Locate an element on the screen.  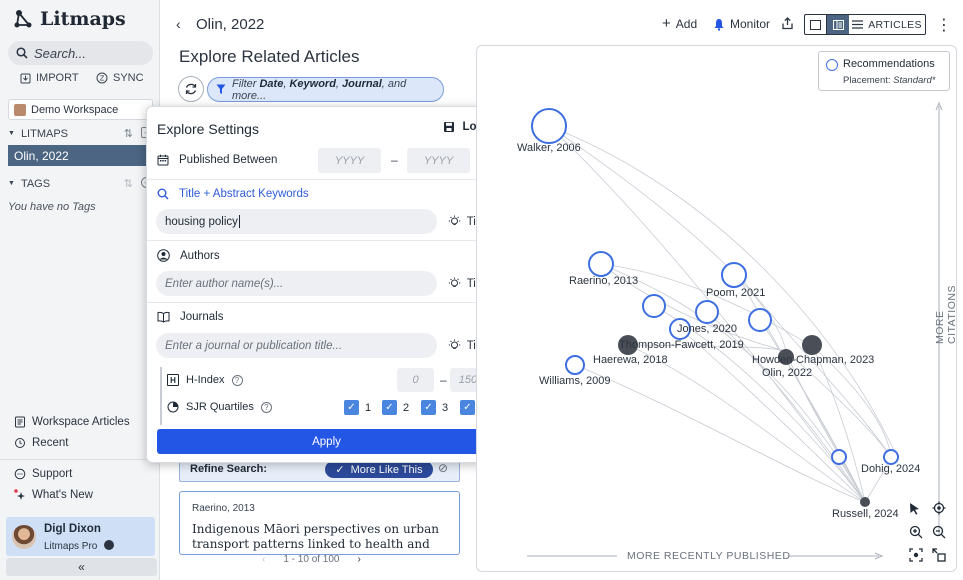
share-export-button is located at coordinates (787, 23).